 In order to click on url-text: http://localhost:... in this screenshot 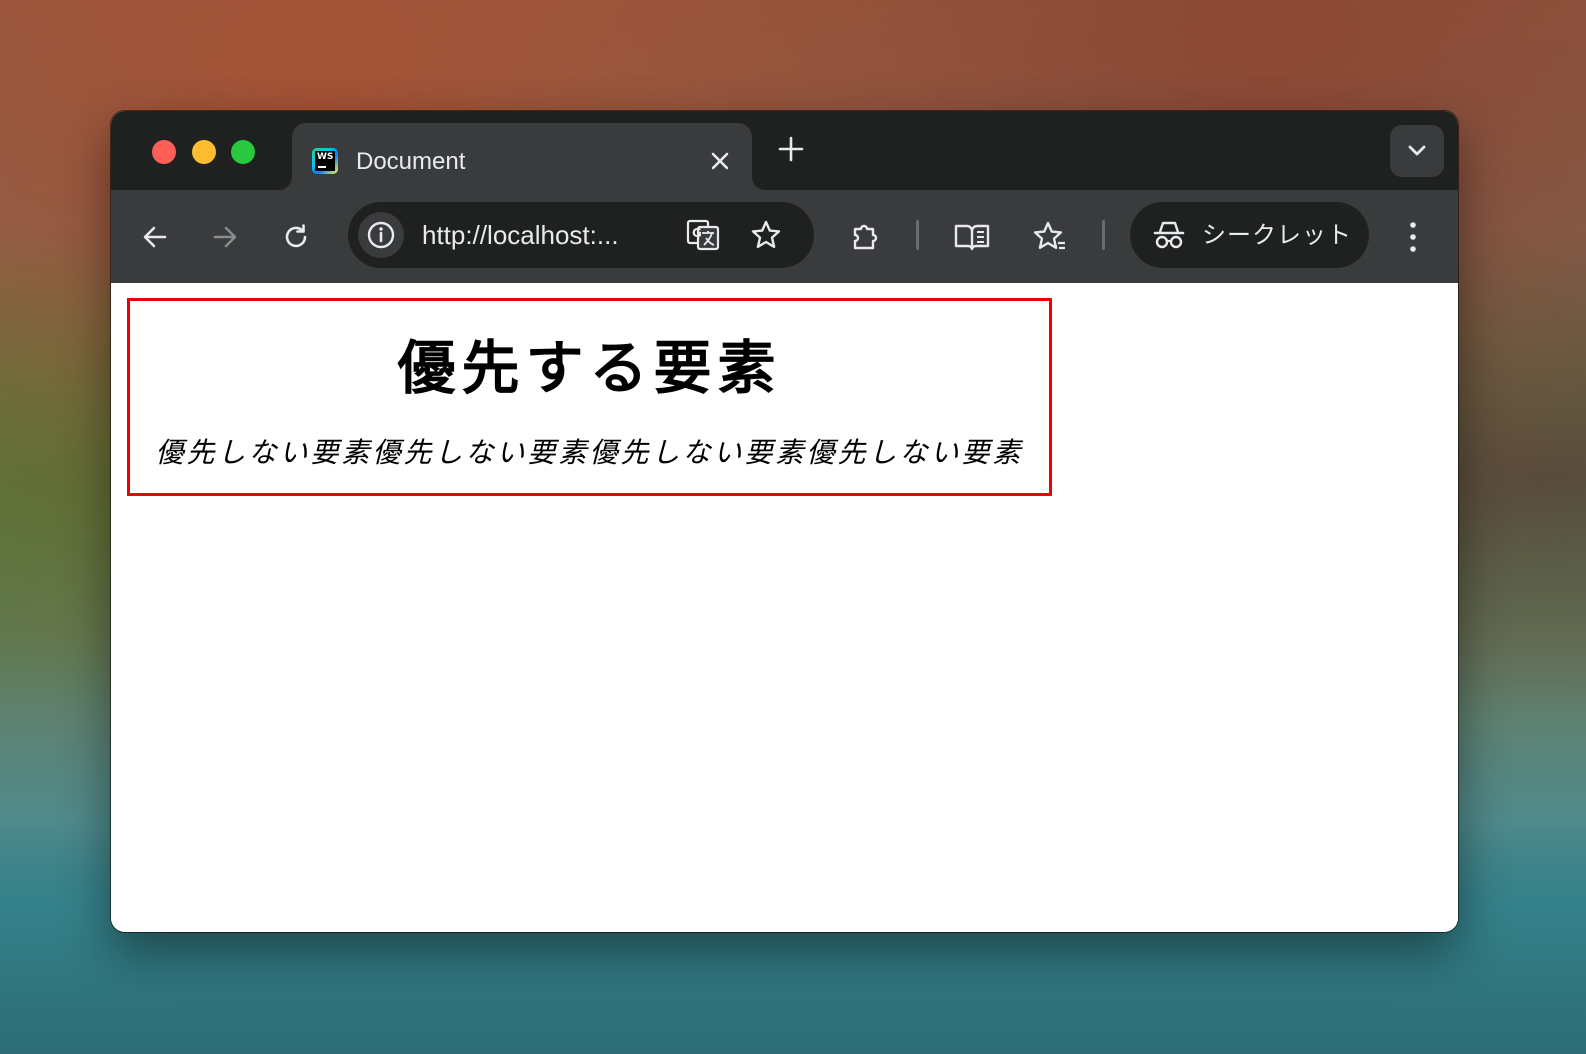, I will do `click(520, 235)`.